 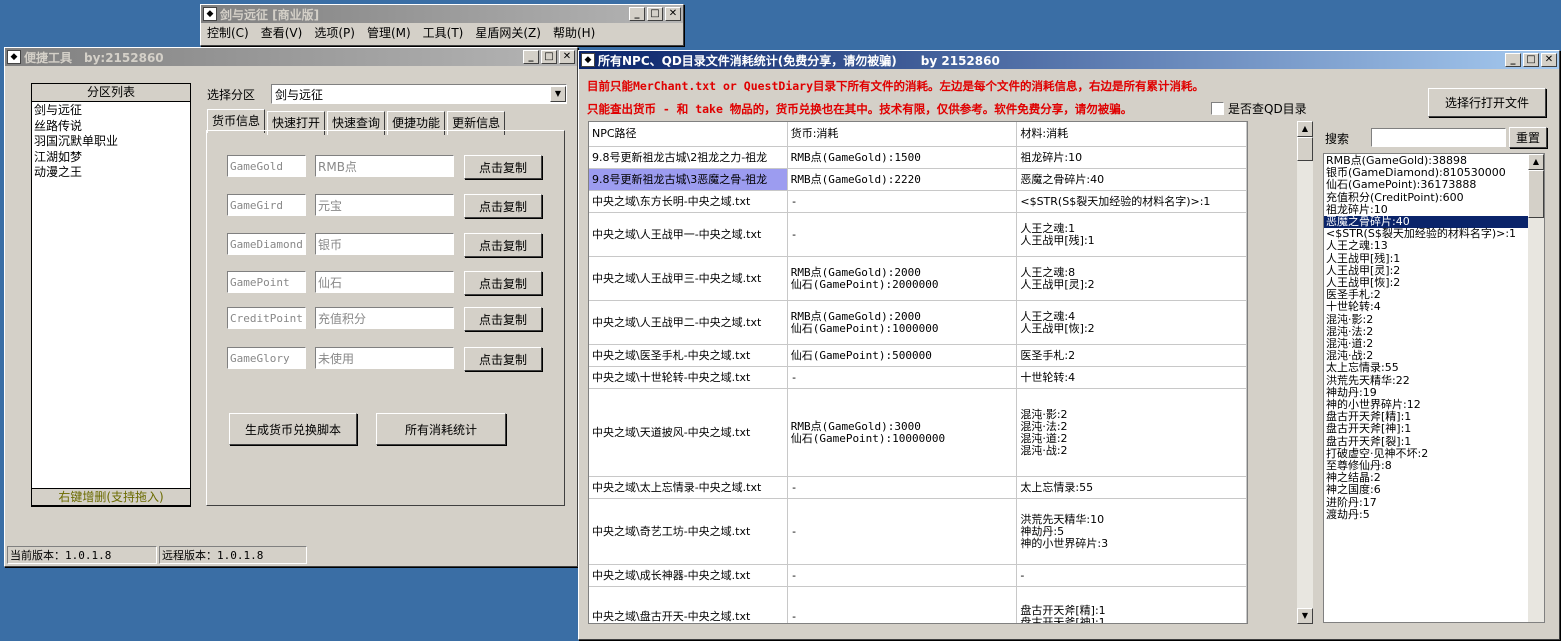 What do you see at coordinates (1528, 137) in the screenshot?
I see `reset-button: 重置` at bounding box center [1528, 137].